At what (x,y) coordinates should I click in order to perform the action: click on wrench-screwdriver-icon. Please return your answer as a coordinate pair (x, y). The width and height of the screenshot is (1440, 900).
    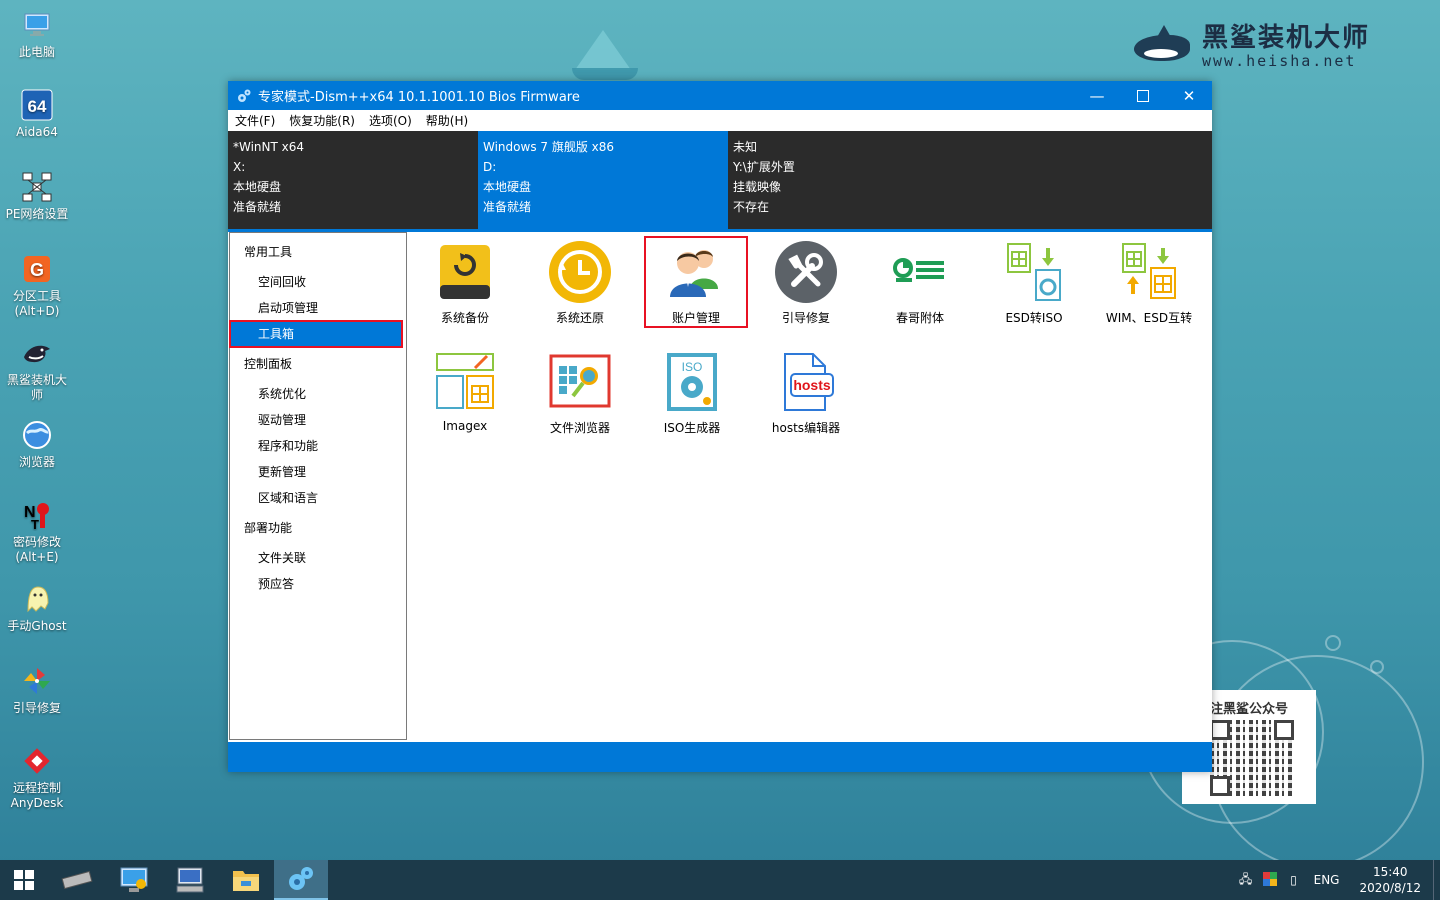
    Looking at the image, I should click on (806, 272).